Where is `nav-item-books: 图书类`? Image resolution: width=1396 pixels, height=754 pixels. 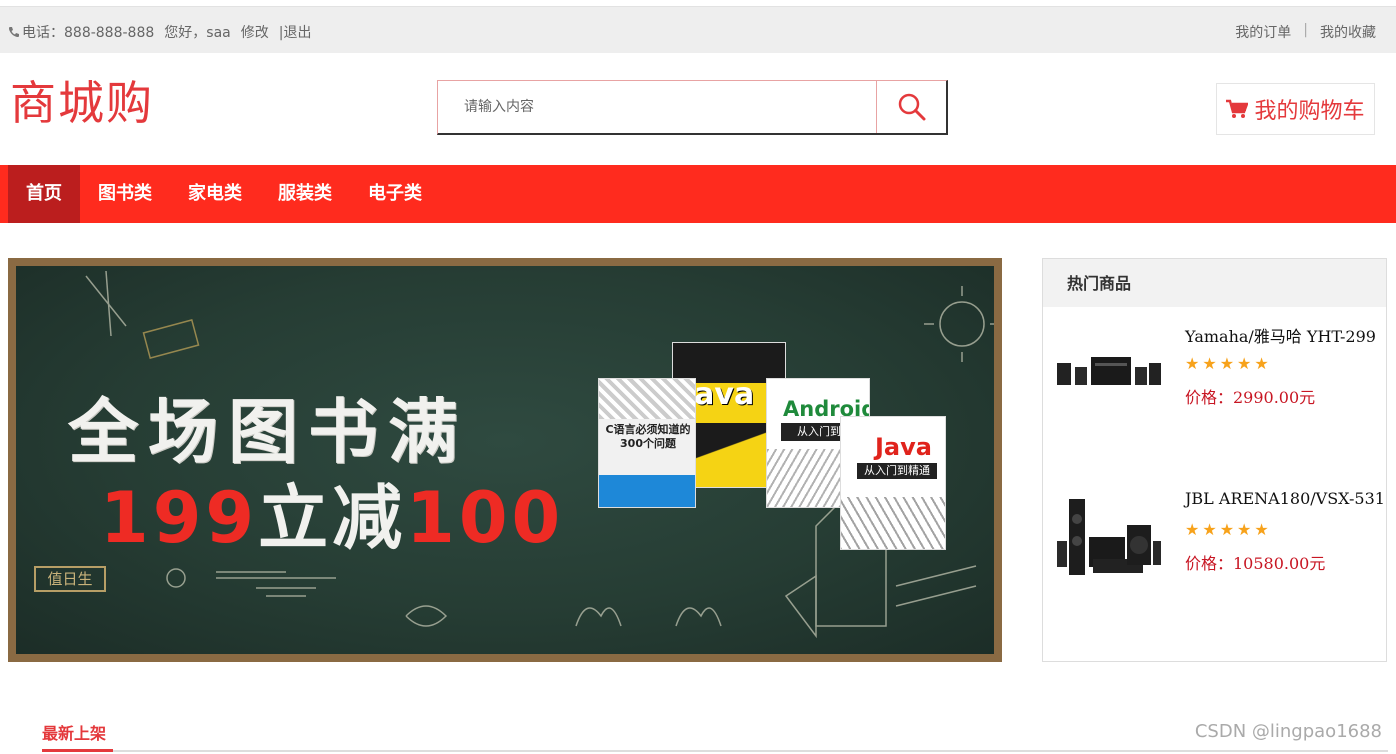 nav-item-books: 图书类 is located at coordinates (125, 194).